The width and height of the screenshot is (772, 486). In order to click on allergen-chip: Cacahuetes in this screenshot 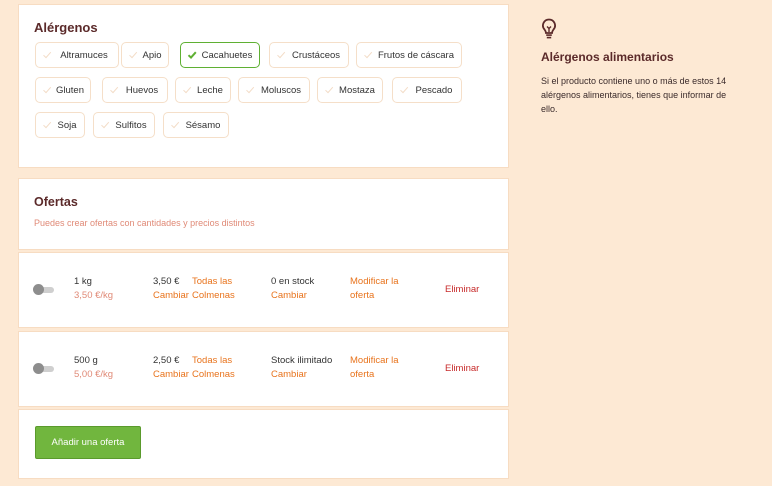, I will do `click(220, 55)`.